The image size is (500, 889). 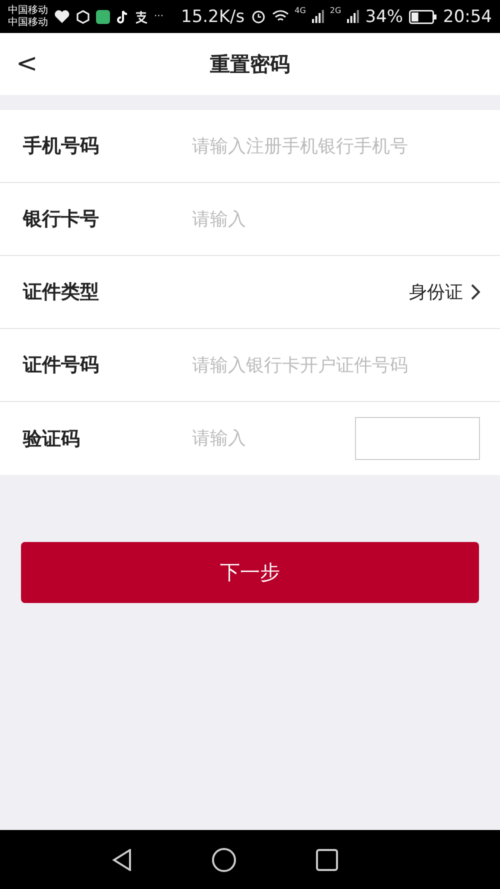 What do you see at coordinates (280, 16) in the screenshot?
I see `wifi-icon` at bounding box center [280, 16].